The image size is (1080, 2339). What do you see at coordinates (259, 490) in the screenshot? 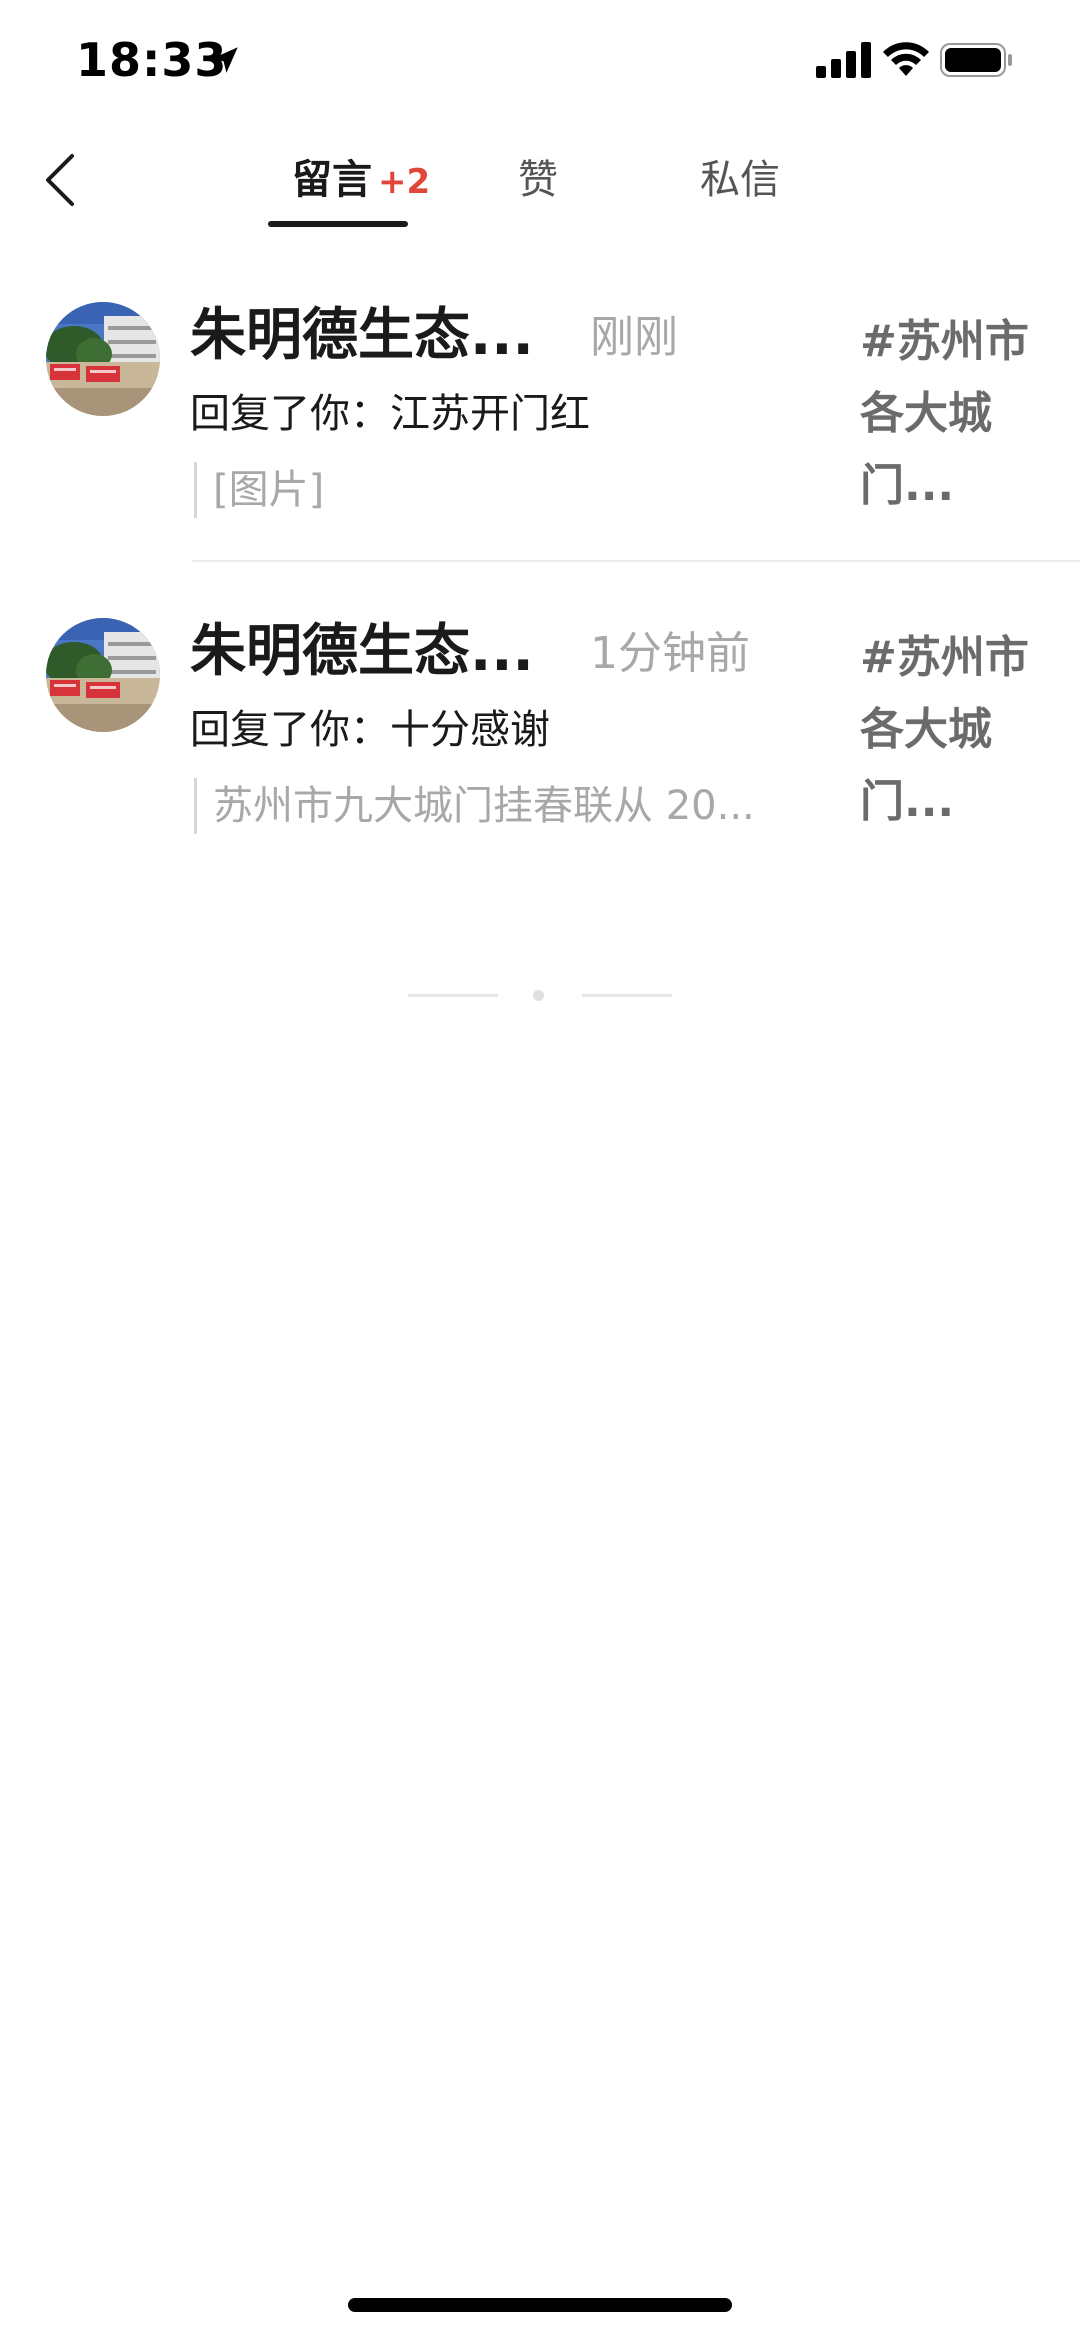
I see `notification-quote: [图片]` at bounding box center [259, 490].